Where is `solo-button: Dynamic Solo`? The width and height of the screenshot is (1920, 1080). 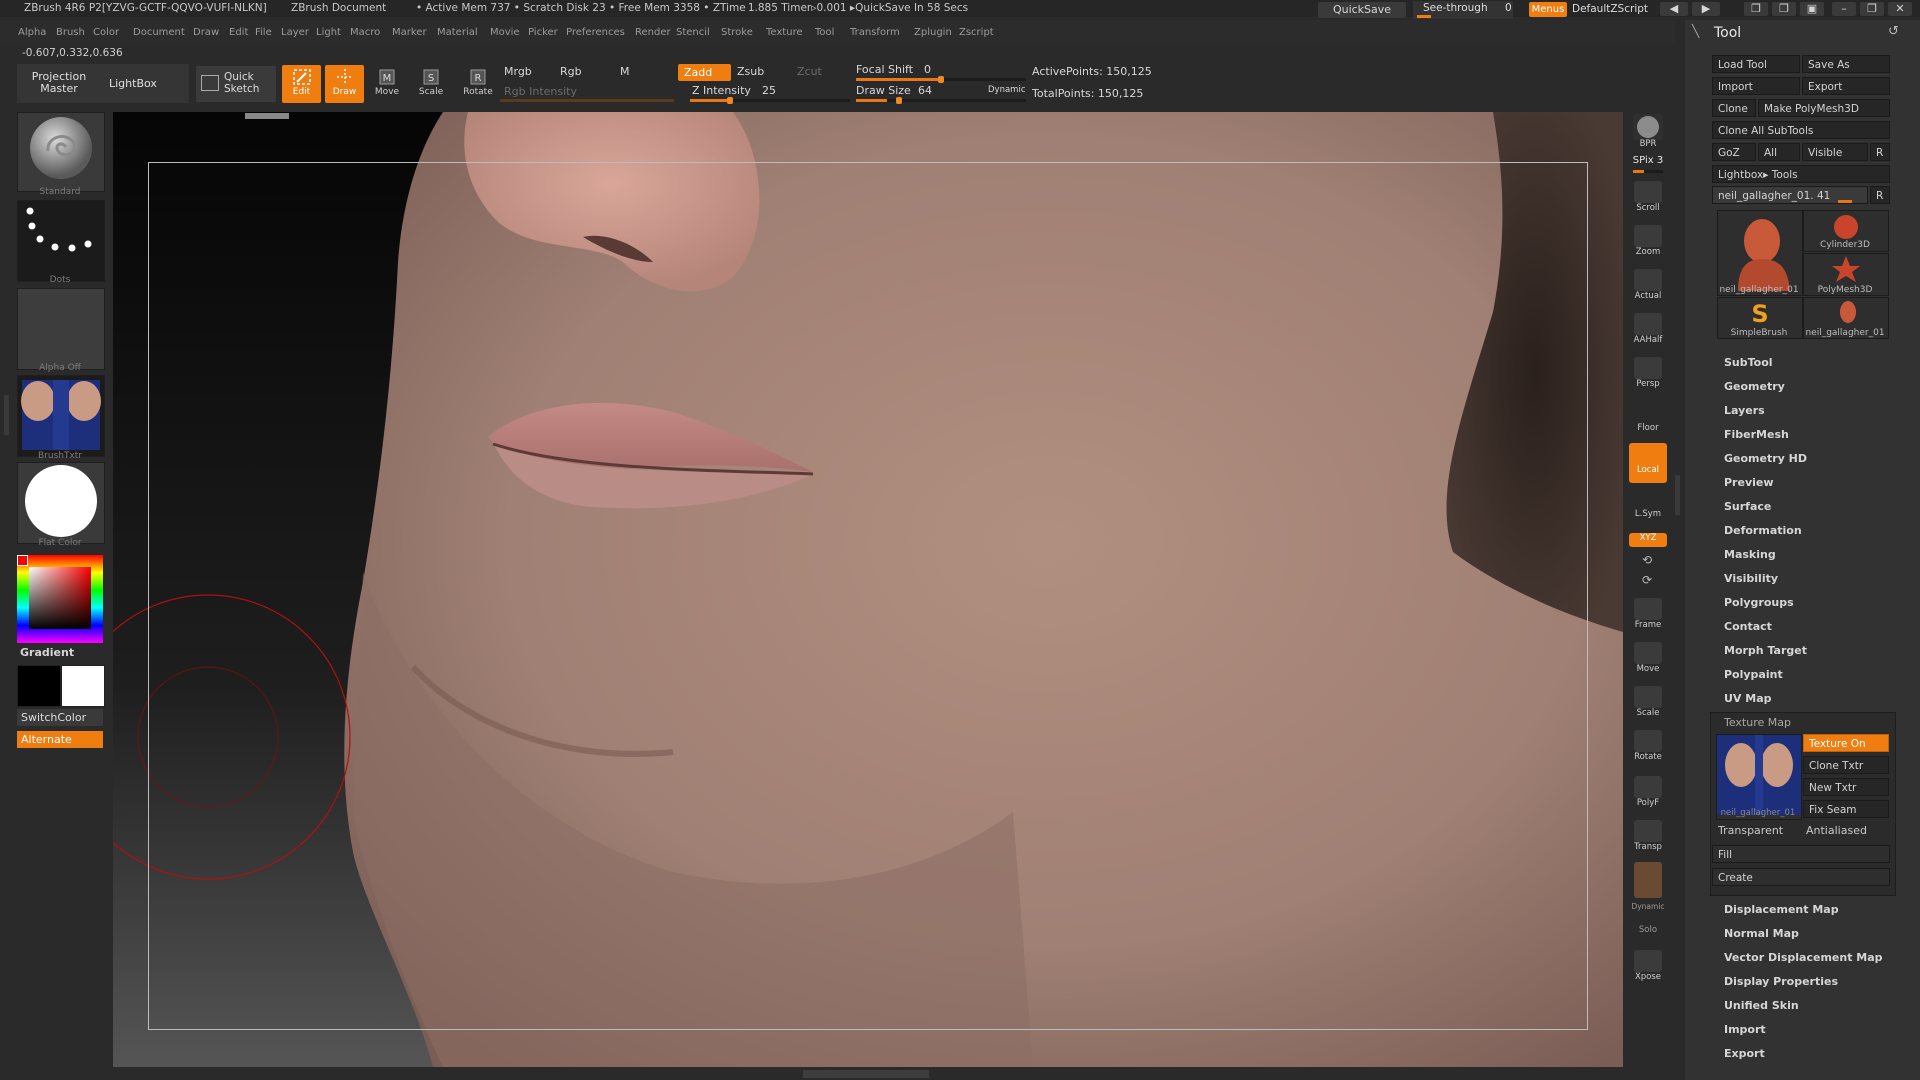 solo-button: Dynamic Solo is located at coordinates (1648, 922).